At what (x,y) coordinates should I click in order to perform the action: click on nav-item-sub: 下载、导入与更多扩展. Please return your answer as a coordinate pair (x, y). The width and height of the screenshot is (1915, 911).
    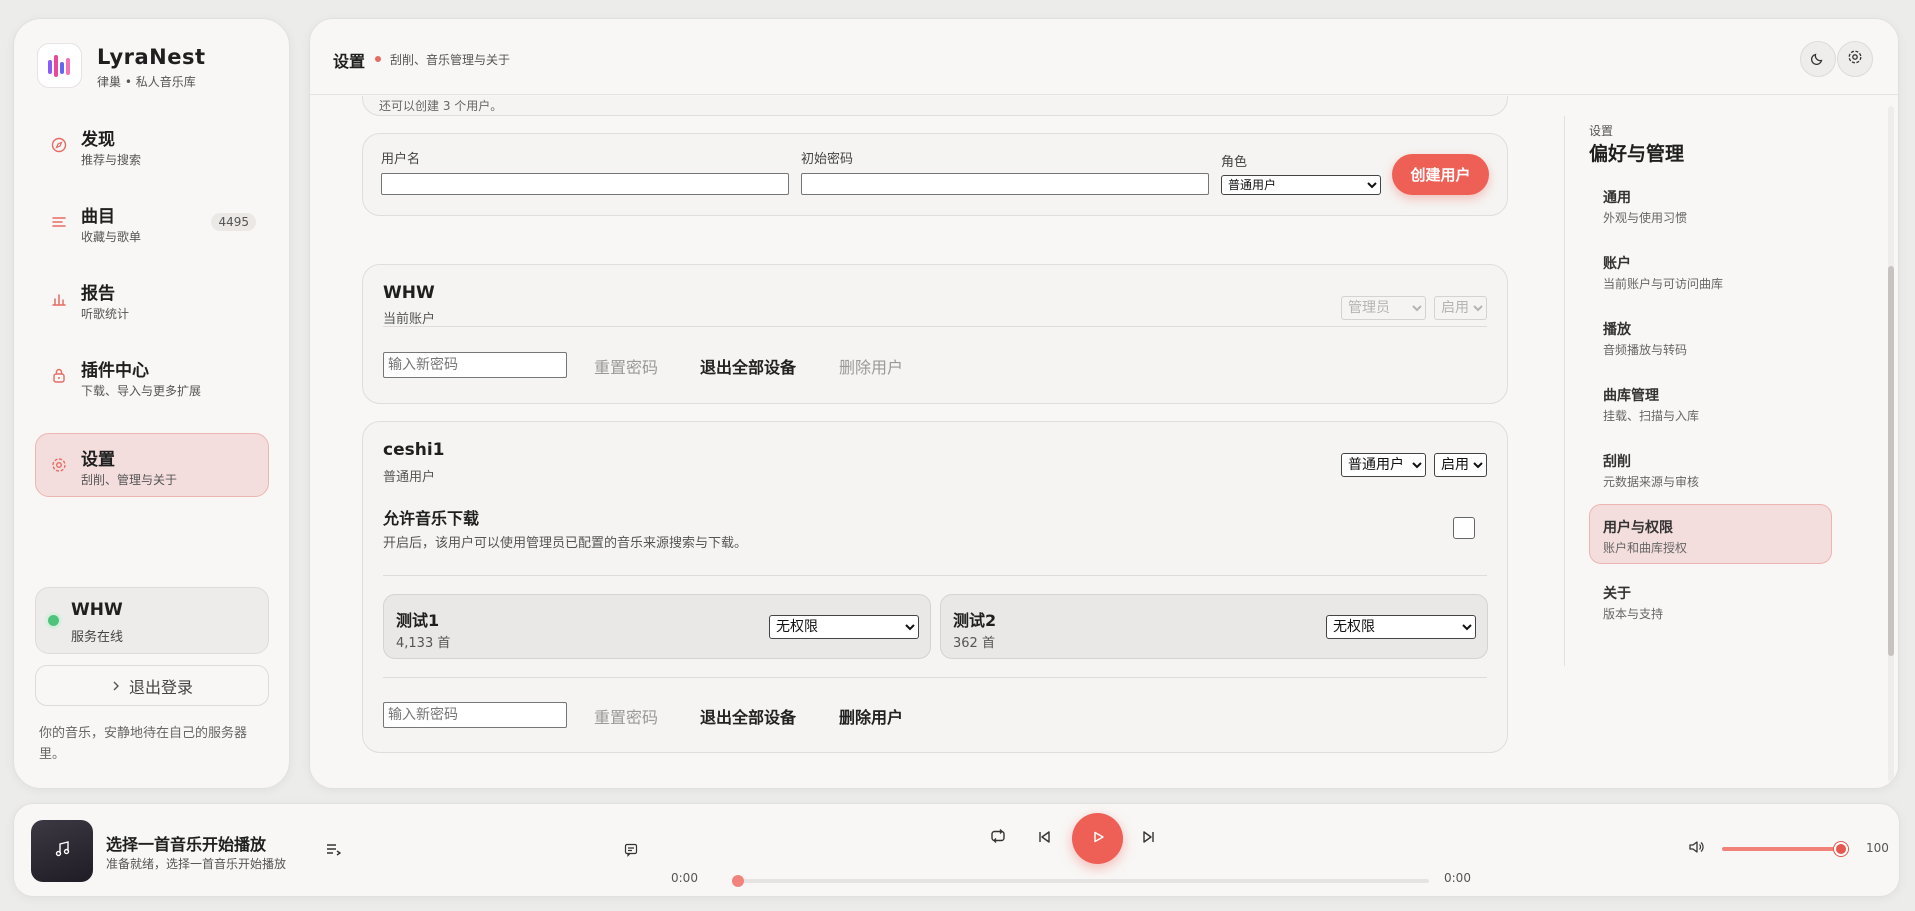
    Looking at the image, I should click on (141, 391).